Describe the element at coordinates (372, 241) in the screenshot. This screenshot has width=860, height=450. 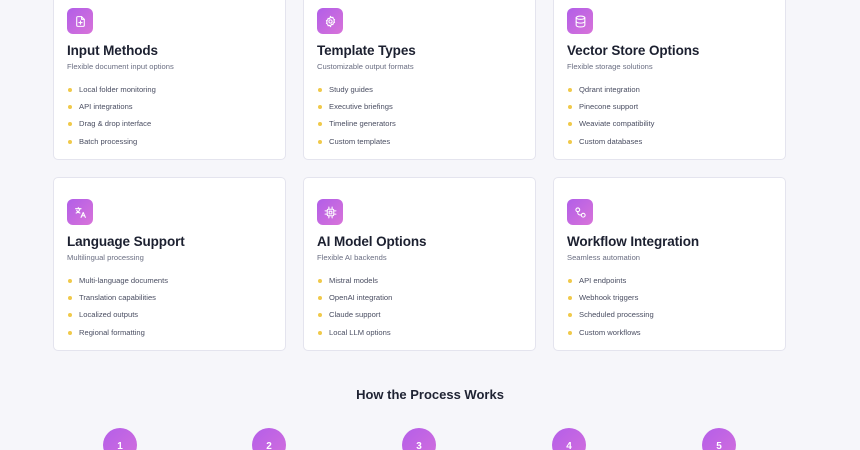
I see `card-title: AI Model Options` at that location.